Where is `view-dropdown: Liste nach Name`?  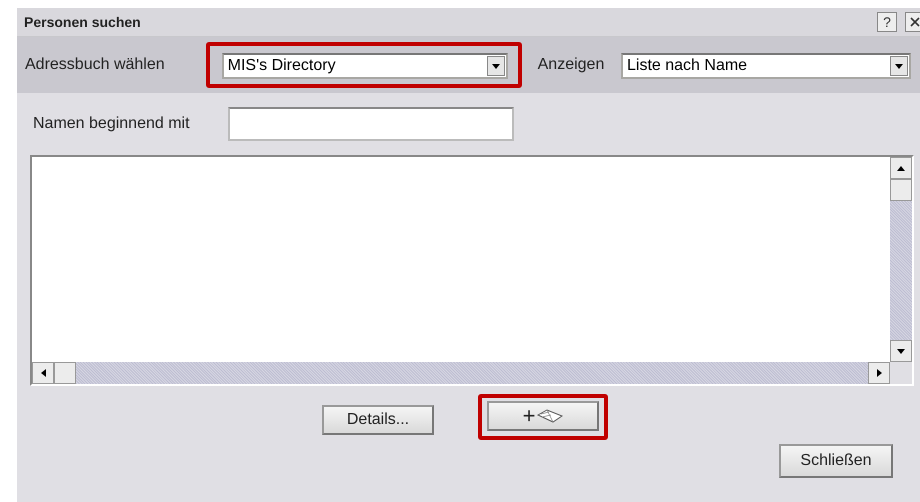 view-dropdown: Liste nach Name is located at coordinates (766, 66).